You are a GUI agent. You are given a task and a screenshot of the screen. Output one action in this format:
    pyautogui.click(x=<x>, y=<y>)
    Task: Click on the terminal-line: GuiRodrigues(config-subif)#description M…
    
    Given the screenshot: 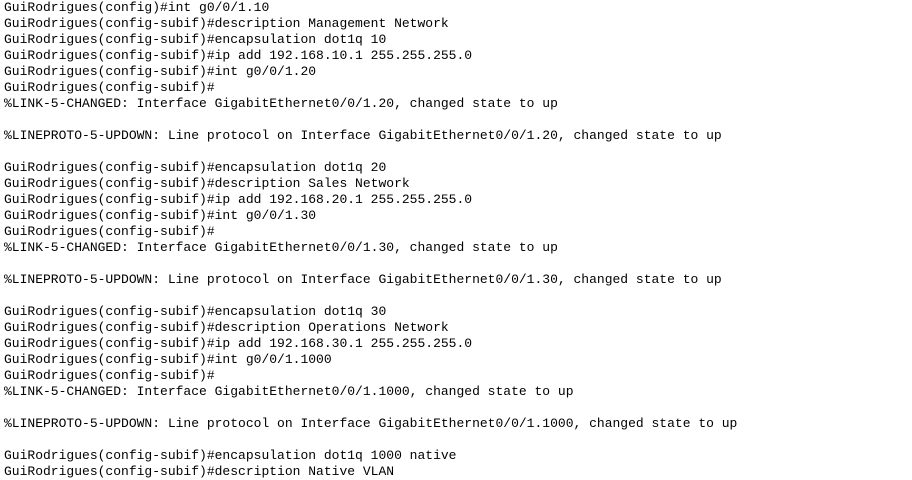 What is the action you would take?
    pyautogui.click(x=226, y=23)
    